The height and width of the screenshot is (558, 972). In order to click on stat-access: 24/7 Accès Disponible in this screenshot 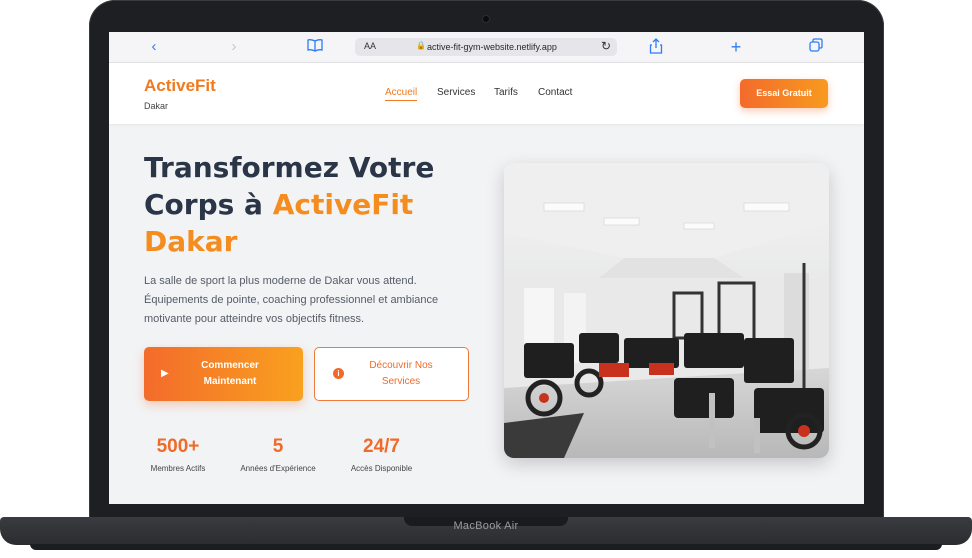, I will do `click(381, 454)`.